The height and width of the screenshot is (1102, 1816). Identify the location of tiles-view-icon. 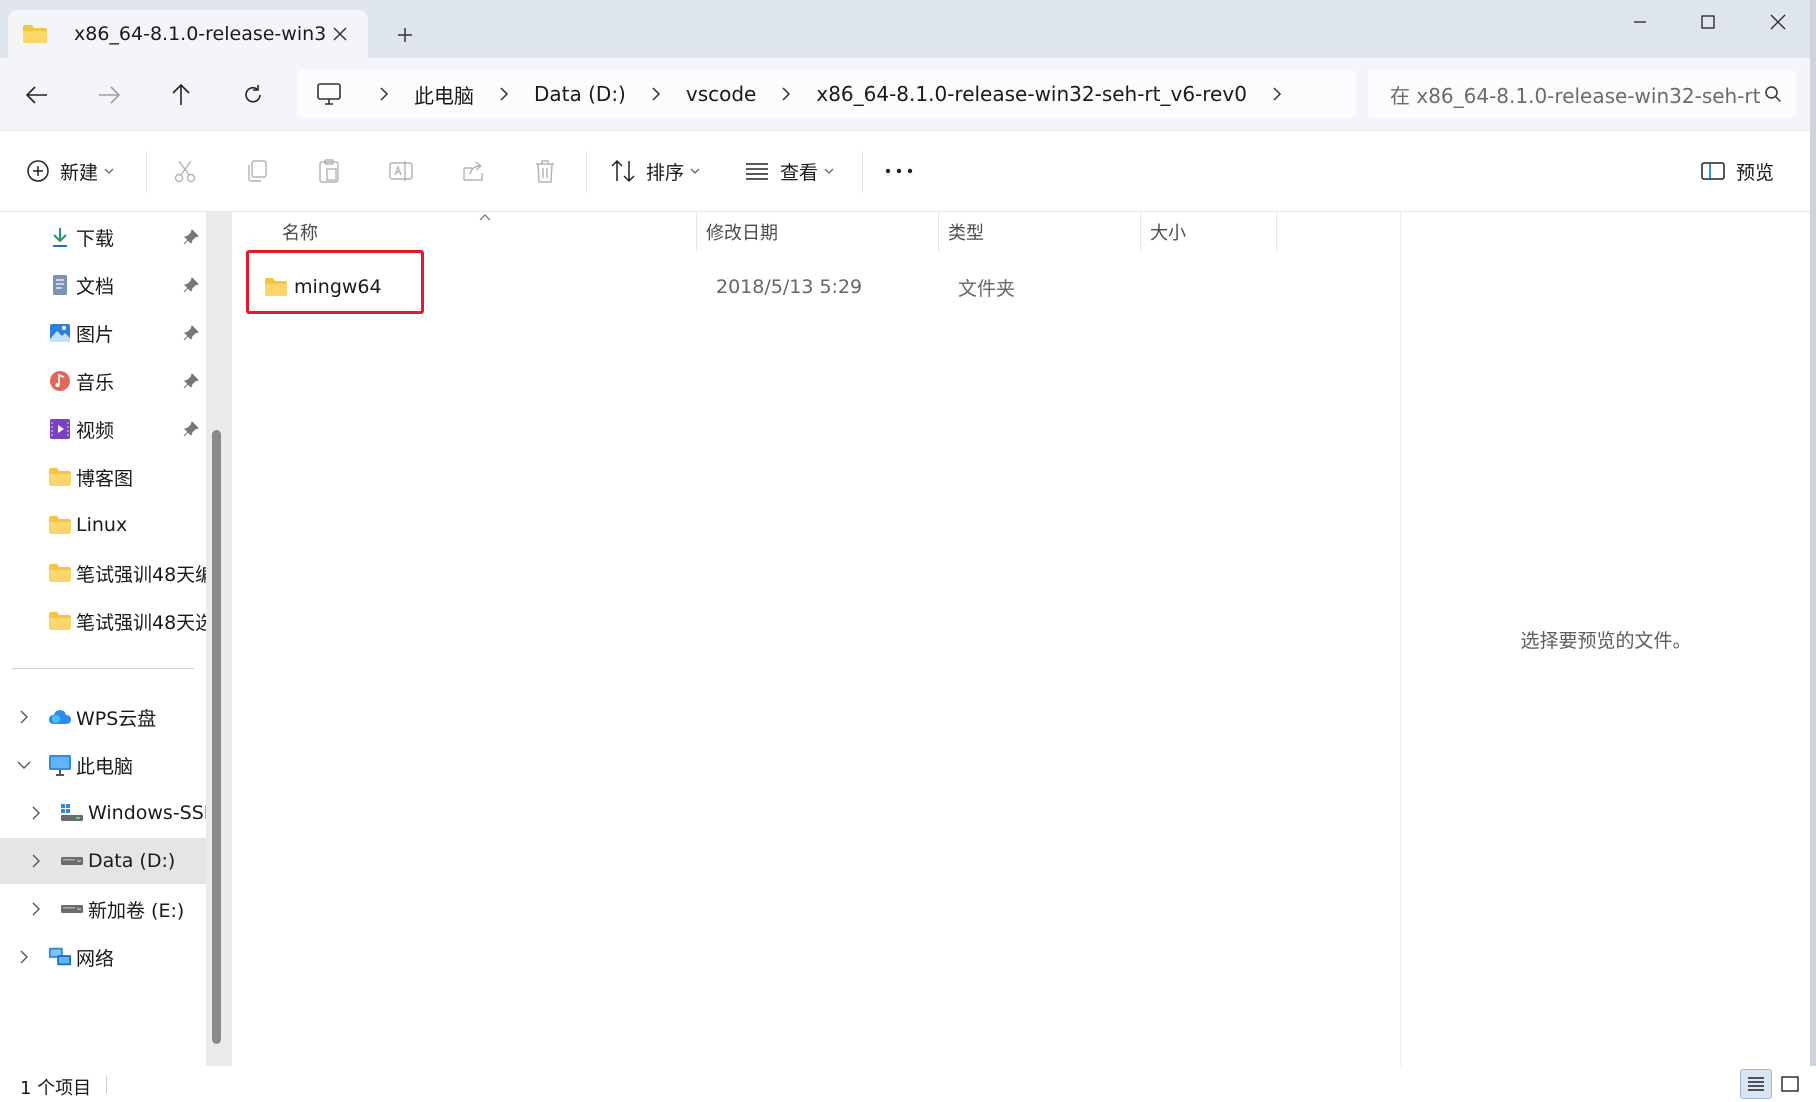
(1790, 1084).